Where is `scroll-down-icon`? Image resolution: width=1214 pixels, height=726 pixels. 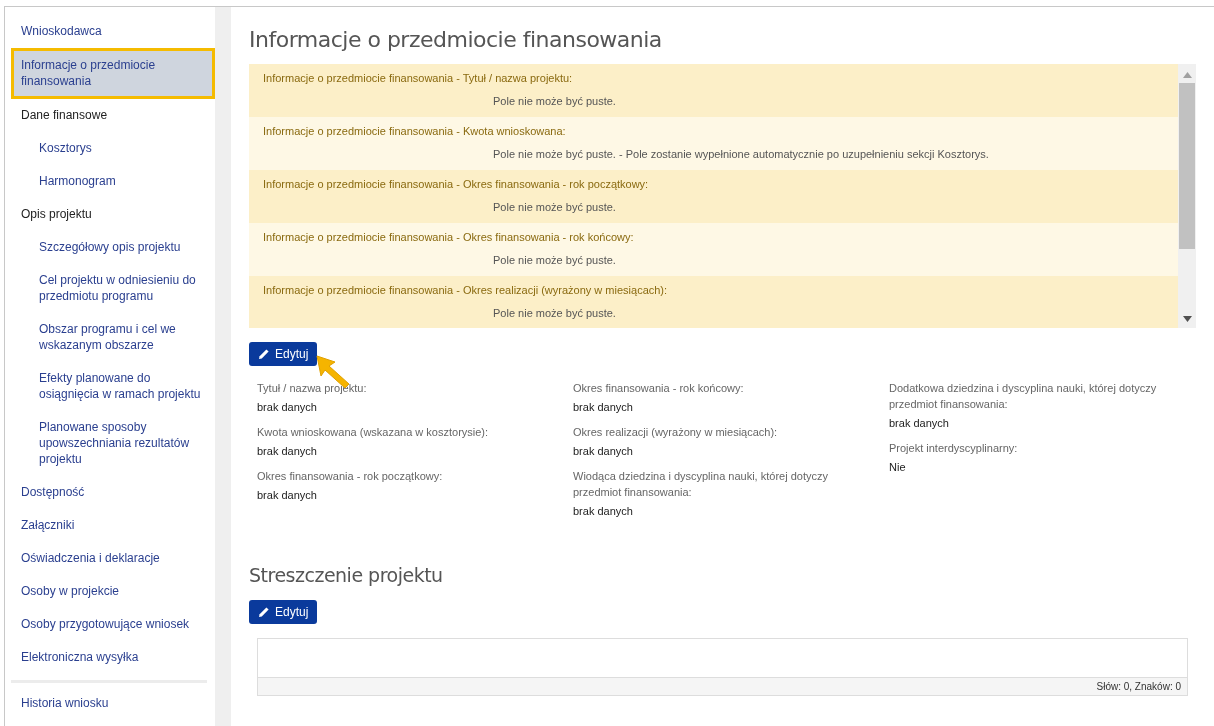
scroll-down-icon is located at coordinates (1187, 319).